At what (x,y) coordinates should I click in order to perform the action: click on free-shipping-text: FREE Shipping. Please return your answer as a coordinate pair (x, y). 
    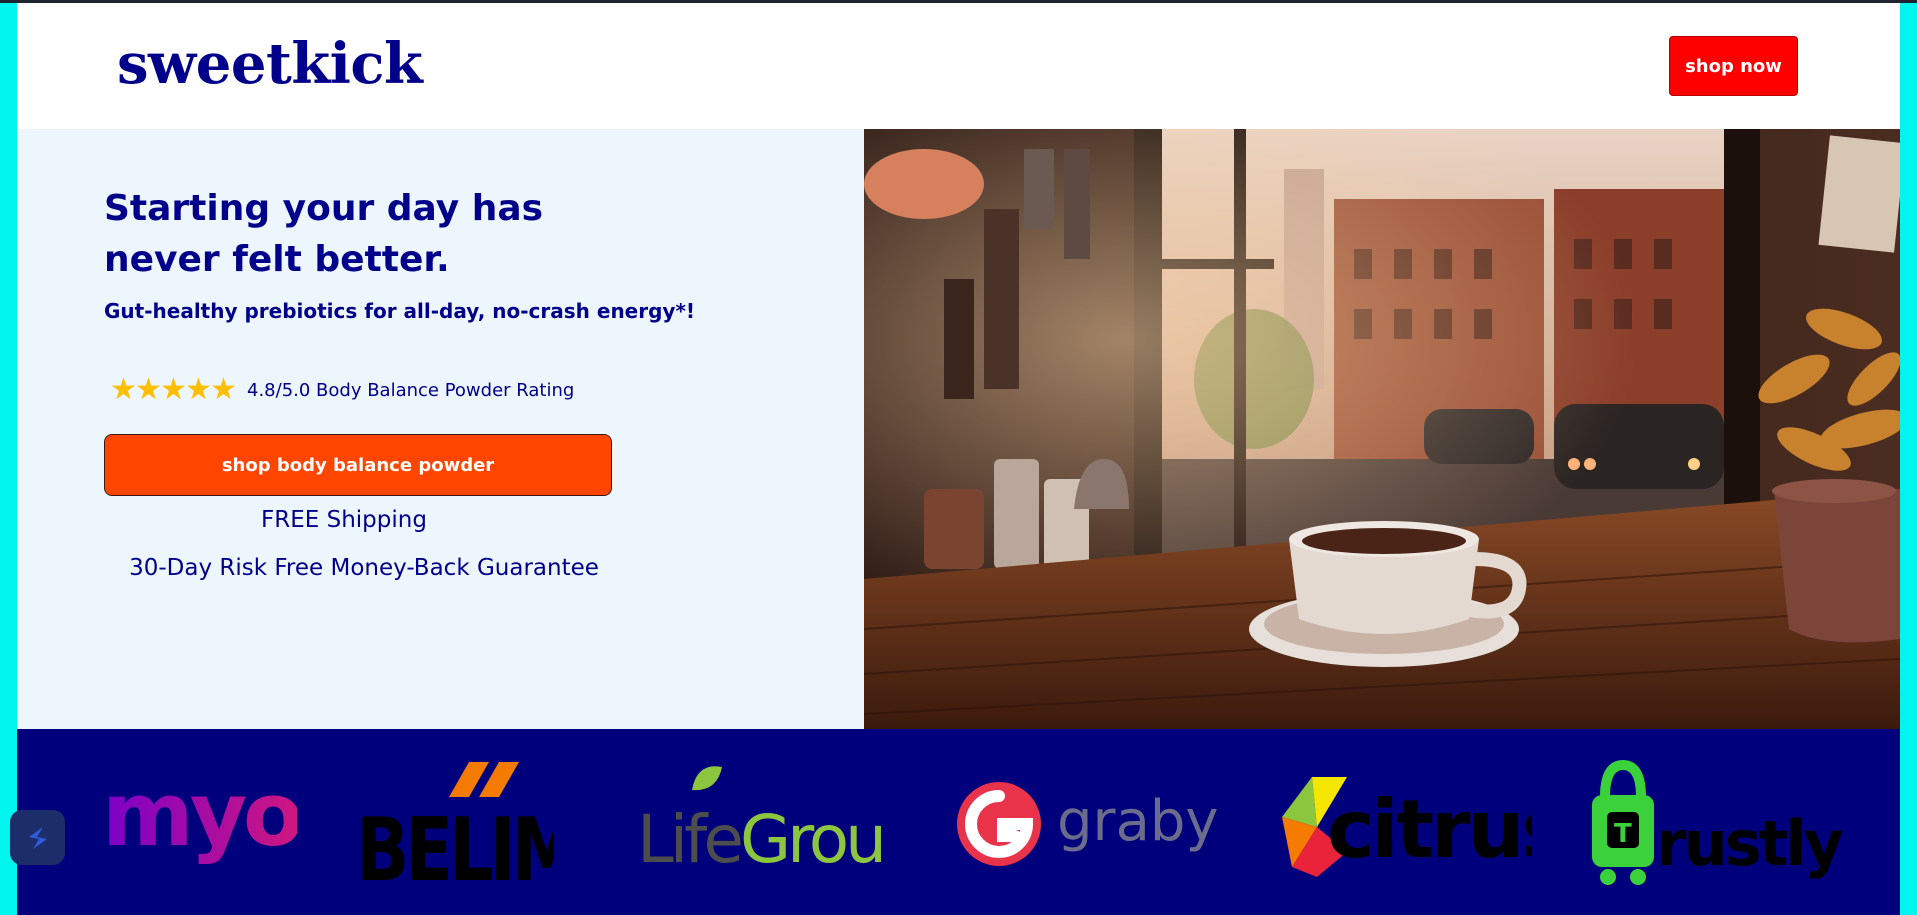
    Looking at the image, I should click on (344, 520).